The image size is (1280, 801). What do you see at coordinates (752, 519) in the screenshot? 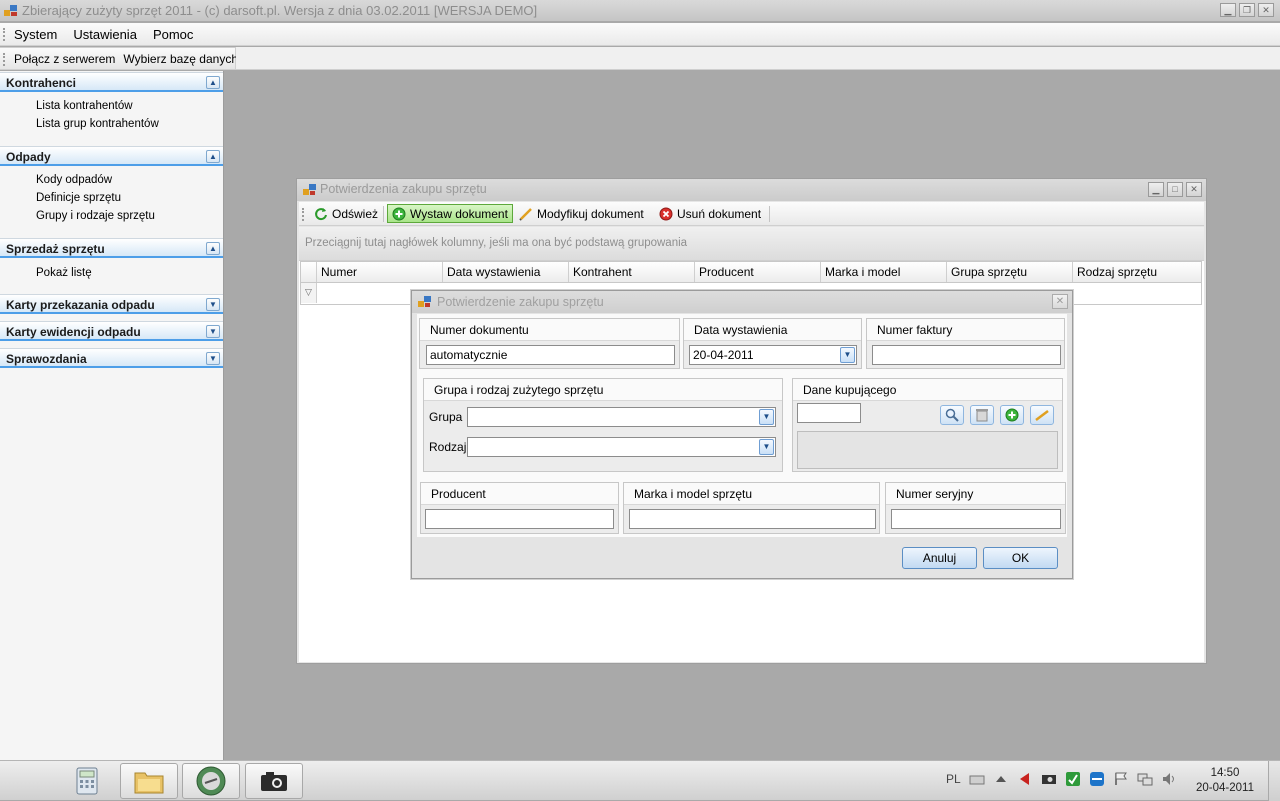
I see `marka-field` at bounding box center [752, 519].